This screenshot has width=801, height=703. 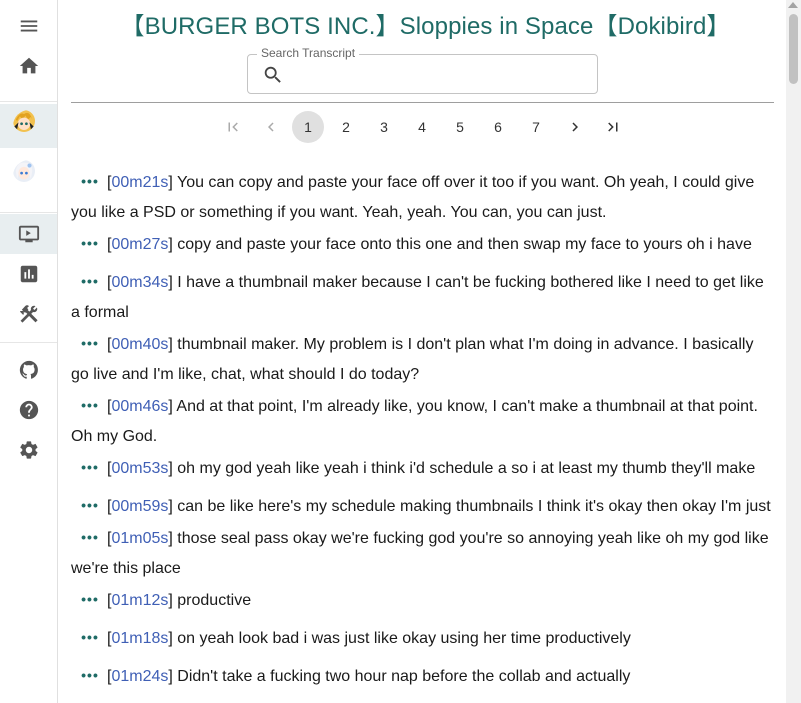 I want to click on github-link, so click(x=28, y=370).